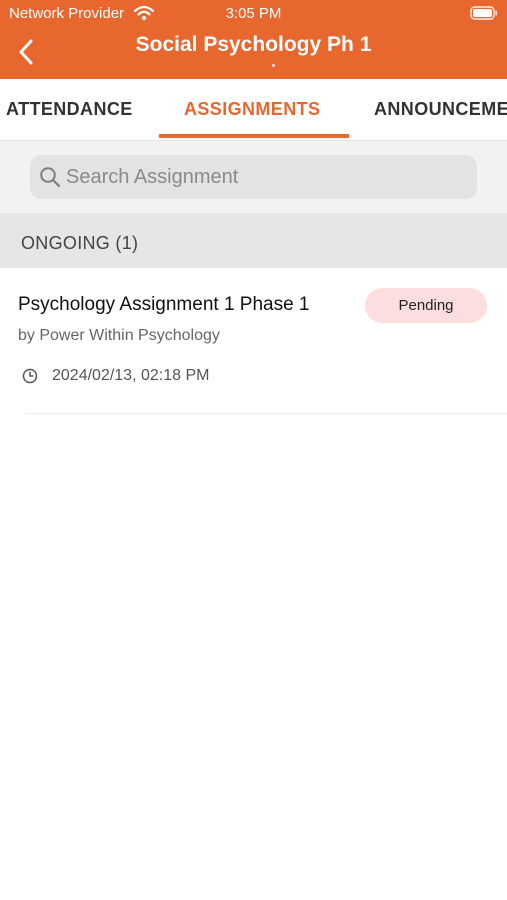  I want to click on assignment-date: 2024/02/13, 02:18 PM, so click(131, 375).